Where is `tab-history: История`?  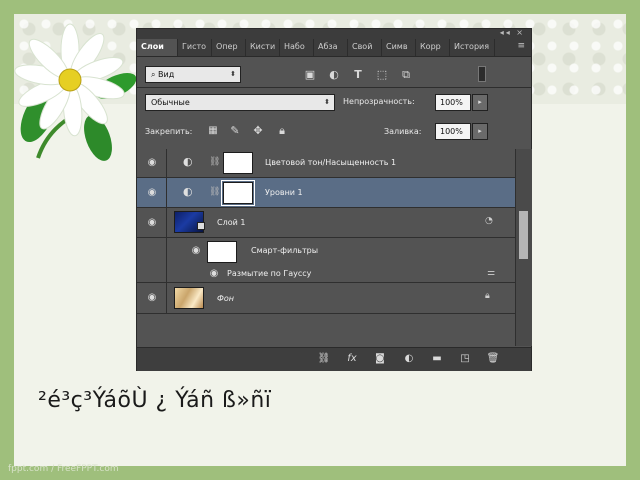
tab-history: История is located at coordinates (472, 47).